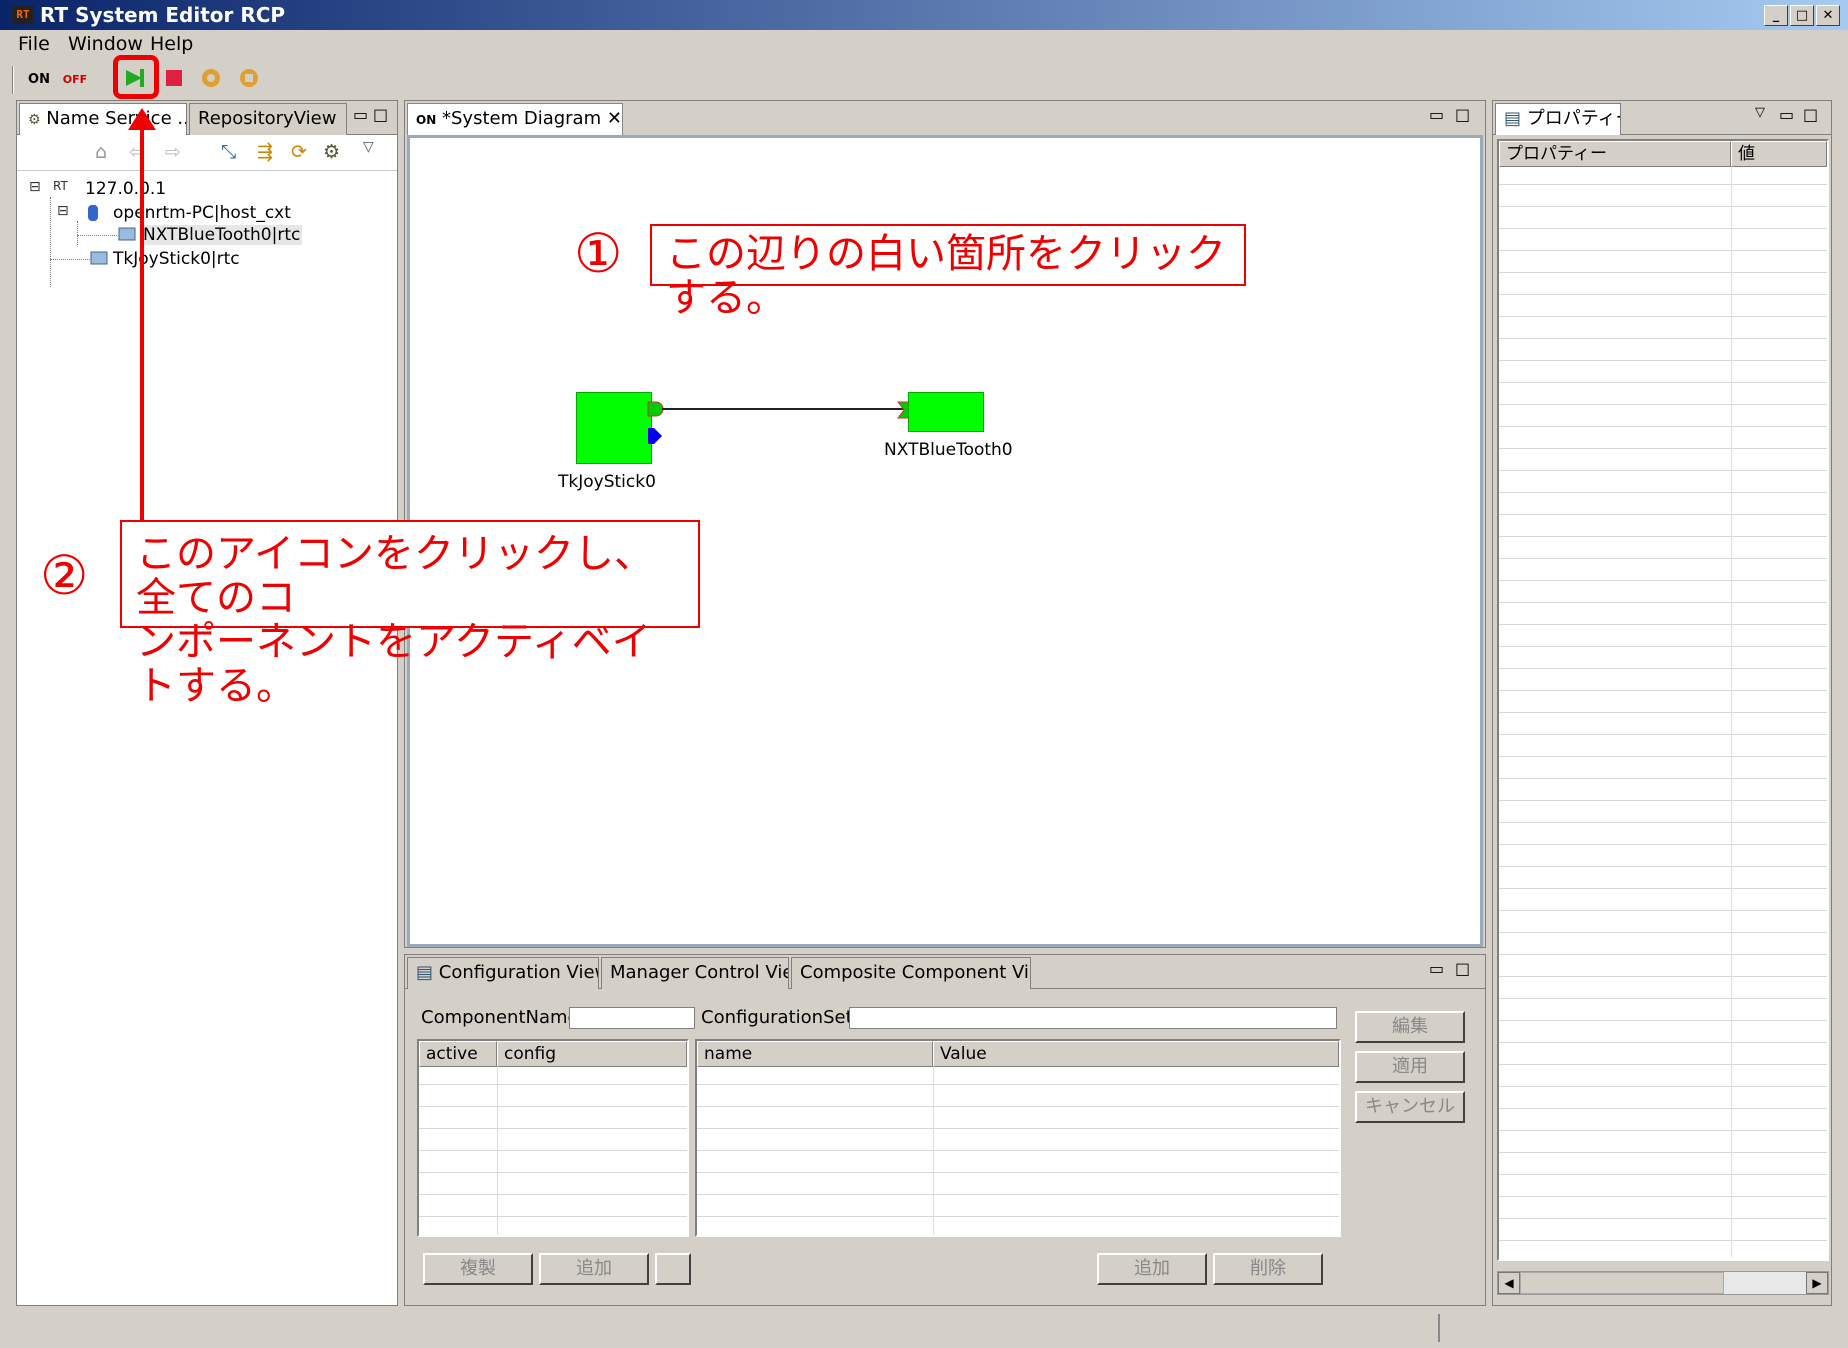  I want to click on tree-node-nxt: NXTBlueTooth0|rtc, so click(222, 235).